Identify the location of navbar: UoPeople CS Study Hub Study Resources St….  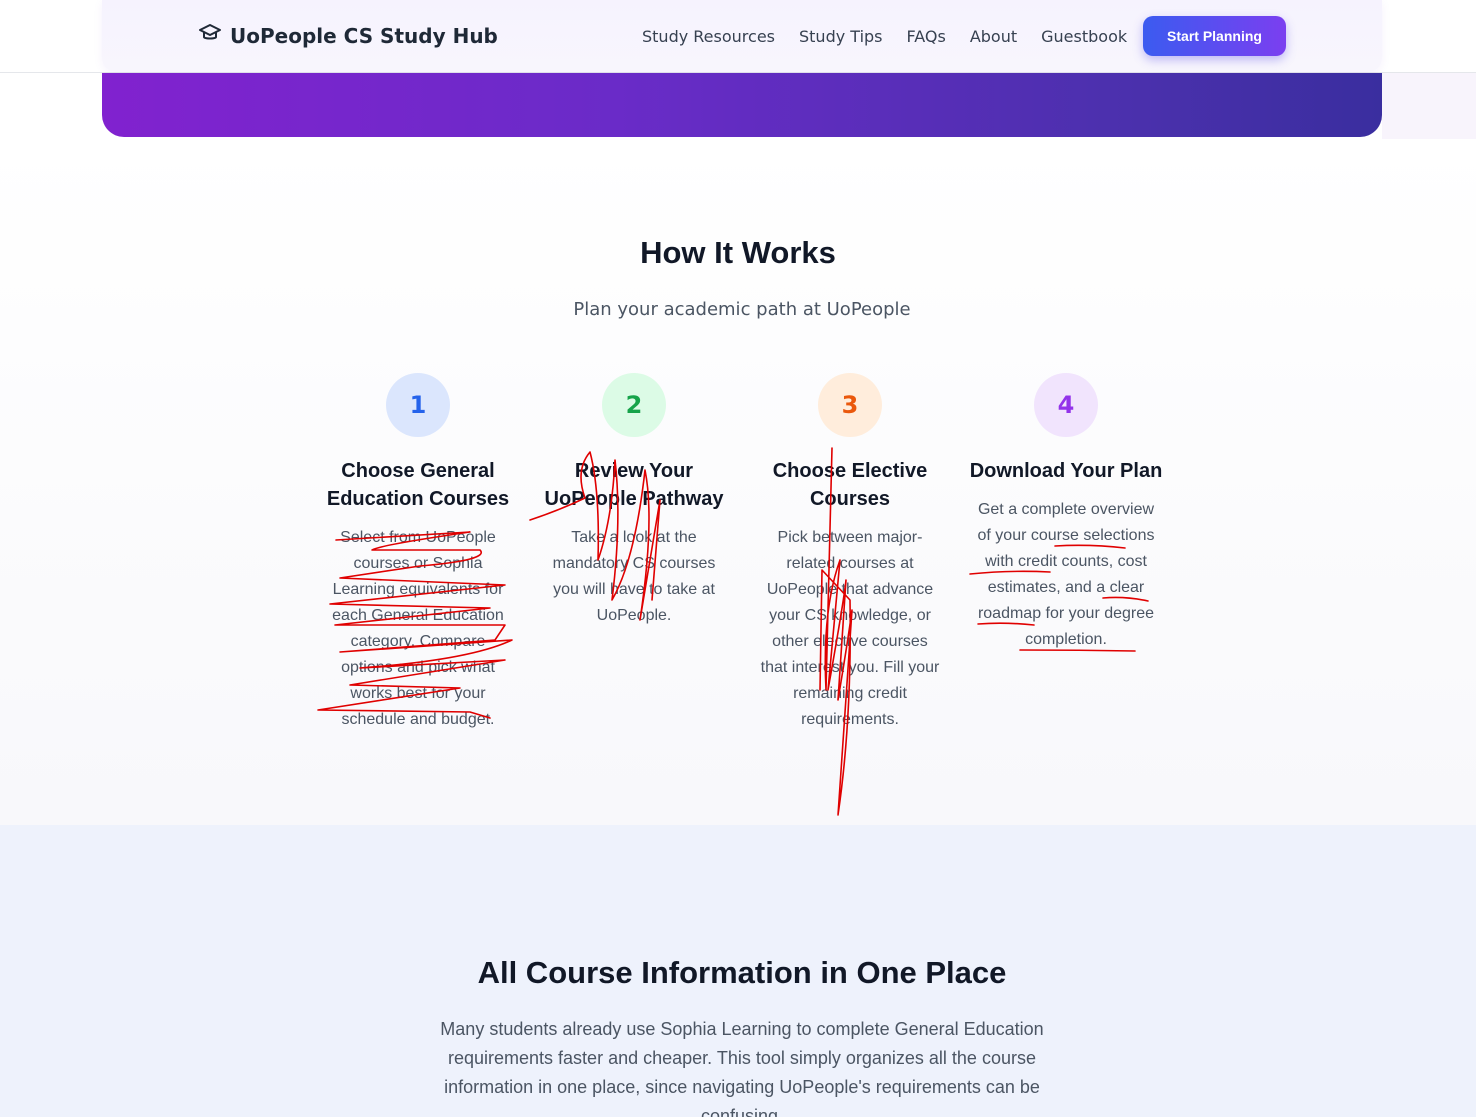
(742, 36).